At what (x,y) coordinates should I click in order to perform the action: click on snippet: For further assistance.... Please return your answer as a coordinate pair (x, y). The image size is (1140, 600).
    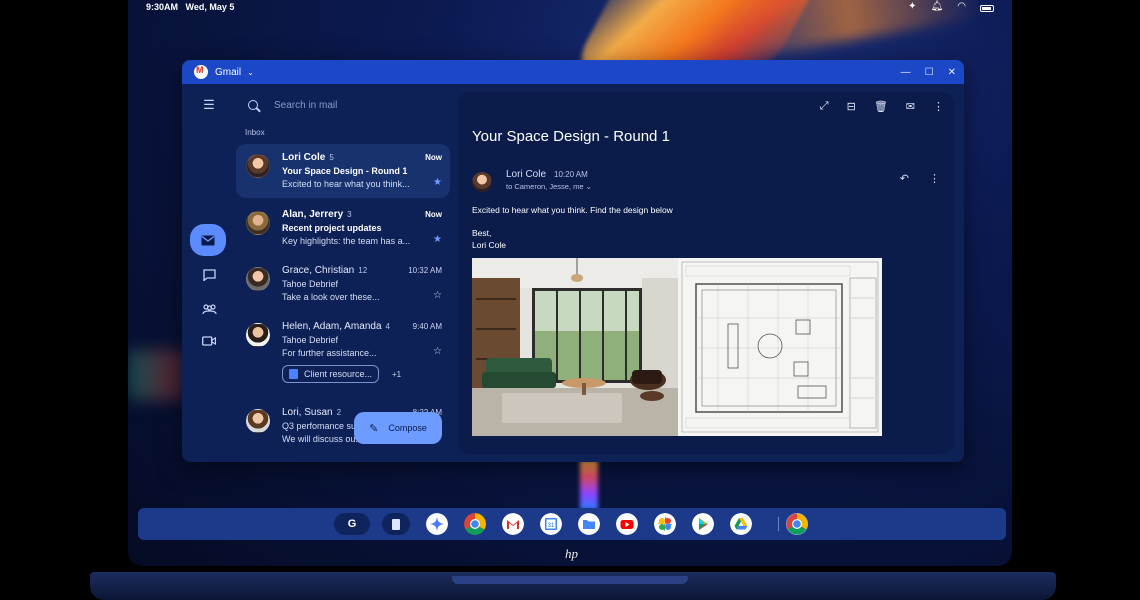
    Looking at the image, I should click on (329, 353).